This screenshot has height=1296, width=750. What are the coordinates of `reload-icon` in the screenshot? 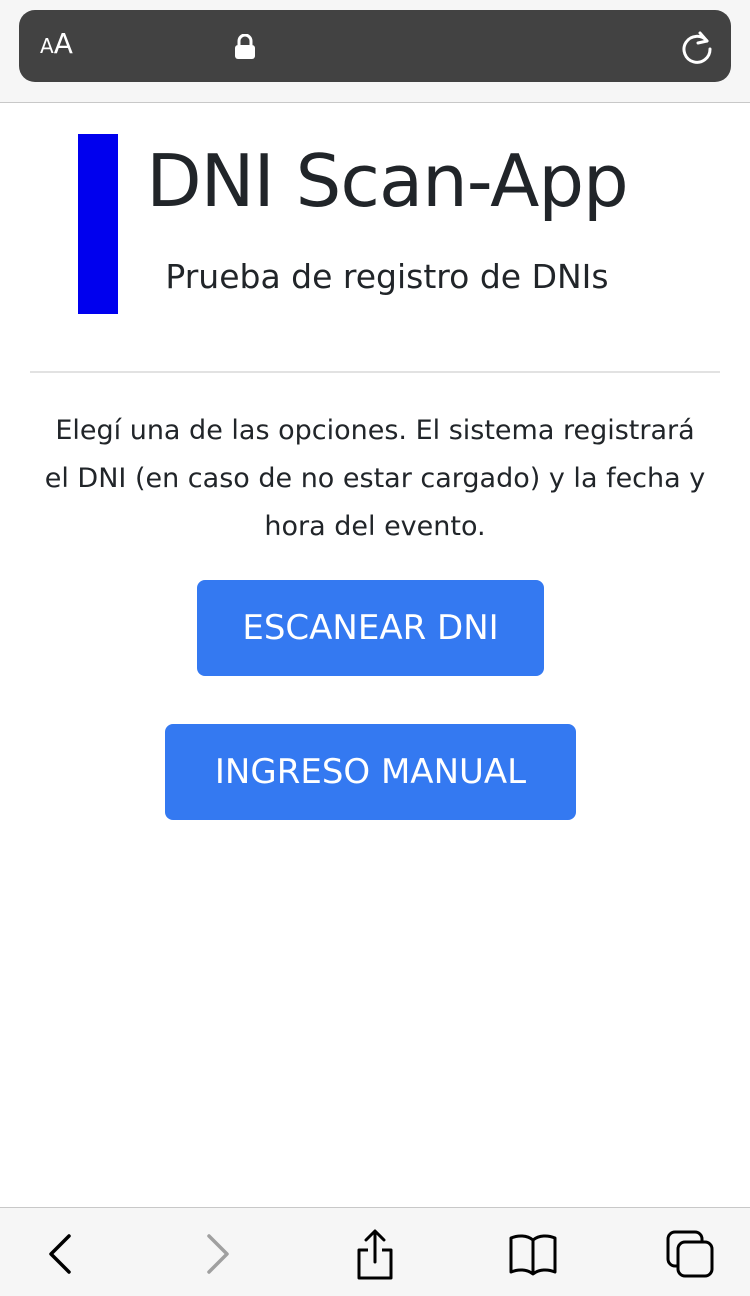 It's located at (697, 47).